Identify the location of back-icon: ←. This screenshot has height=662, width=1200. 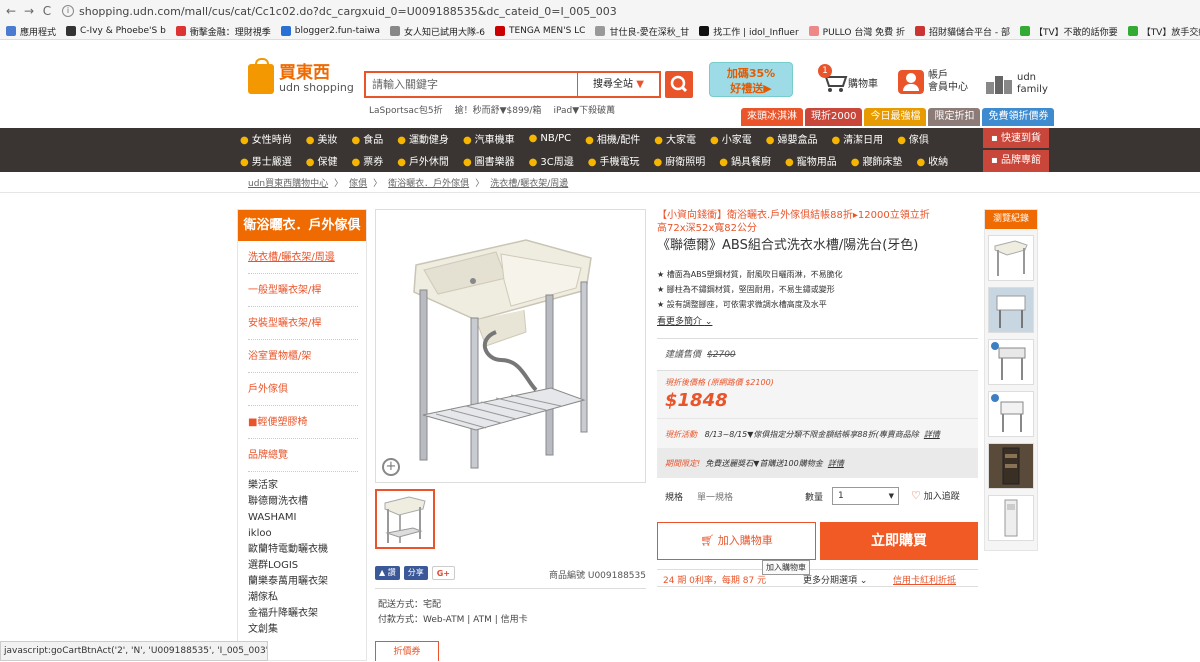
(11, 11).